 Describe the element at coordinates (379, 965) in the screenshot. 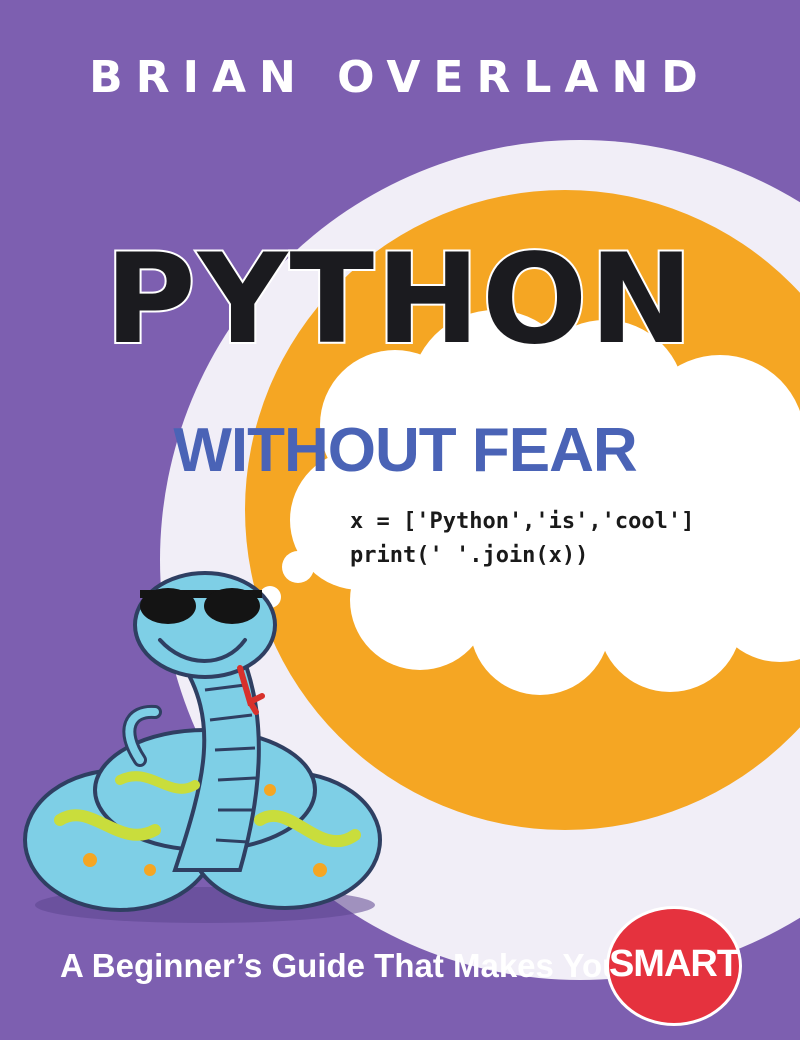

I see `tagline: A Beginner’s Guide That Makes You Feel` at that location.